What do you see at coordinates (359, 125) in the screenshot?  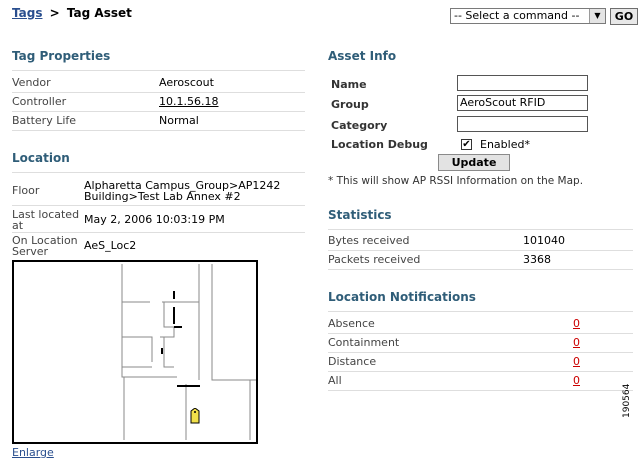 I see `category-label: Category` at bounding box center [359, 125].